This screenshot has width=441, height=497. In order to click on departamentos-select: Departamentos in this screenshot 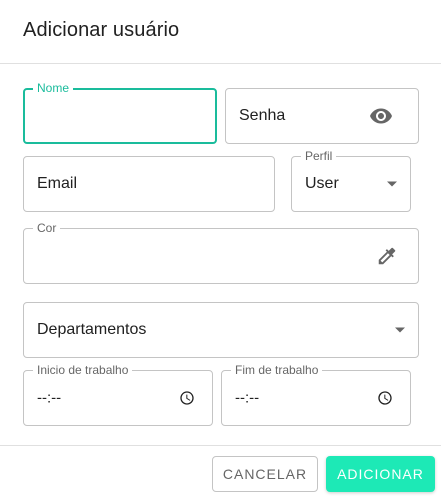, I will do `click(221, 330)`.